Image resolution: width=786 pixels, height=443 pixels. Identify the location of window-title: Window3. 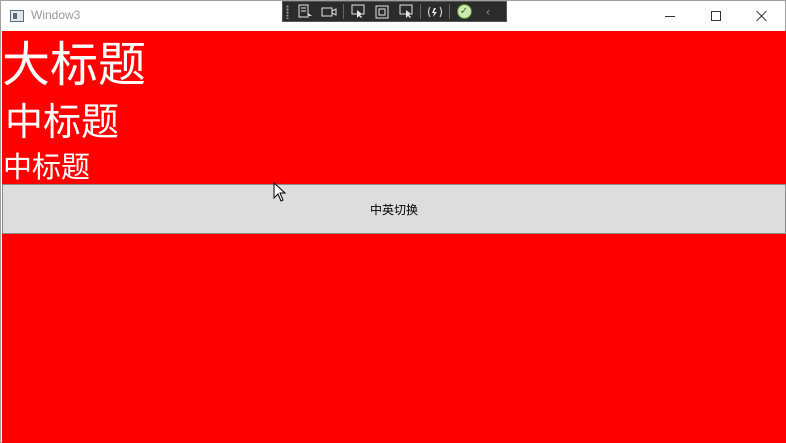
(56, 15).